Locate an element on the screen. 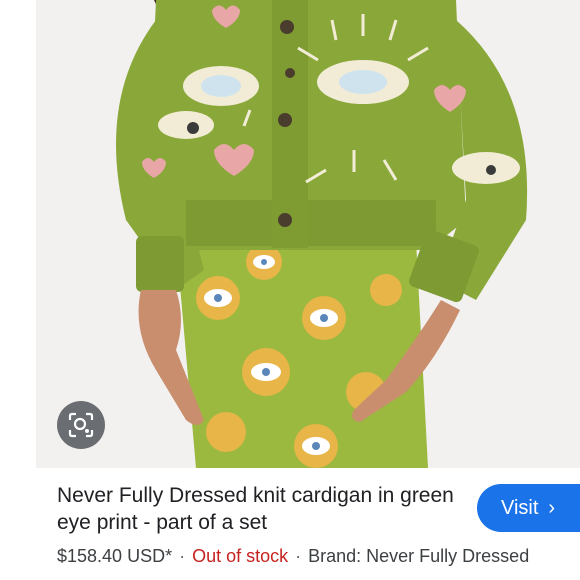 Image resolution: width=580 pixels, height=580 pixels. chevron-right-icon: › is located at coordinates (552, 507).